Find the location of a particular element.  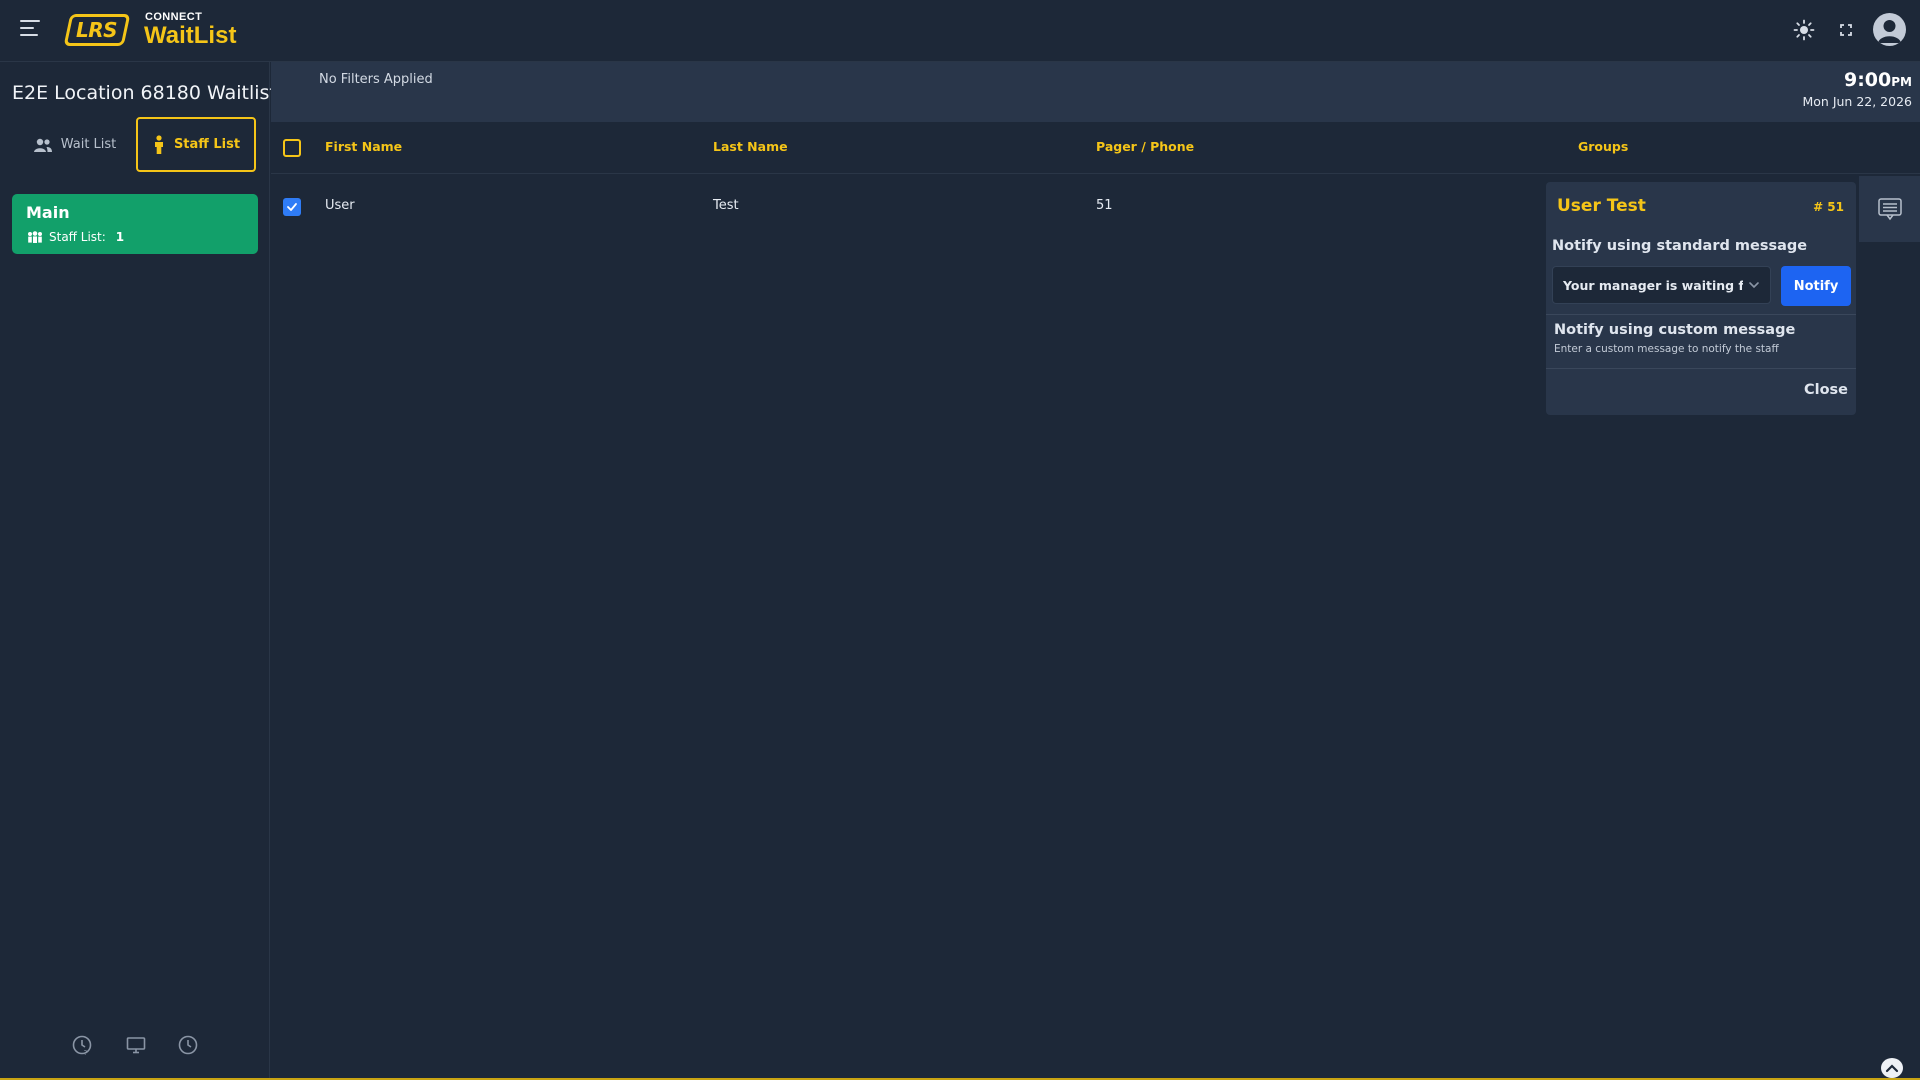

column-last-name: Last Name is located at coordinates (750, 146).